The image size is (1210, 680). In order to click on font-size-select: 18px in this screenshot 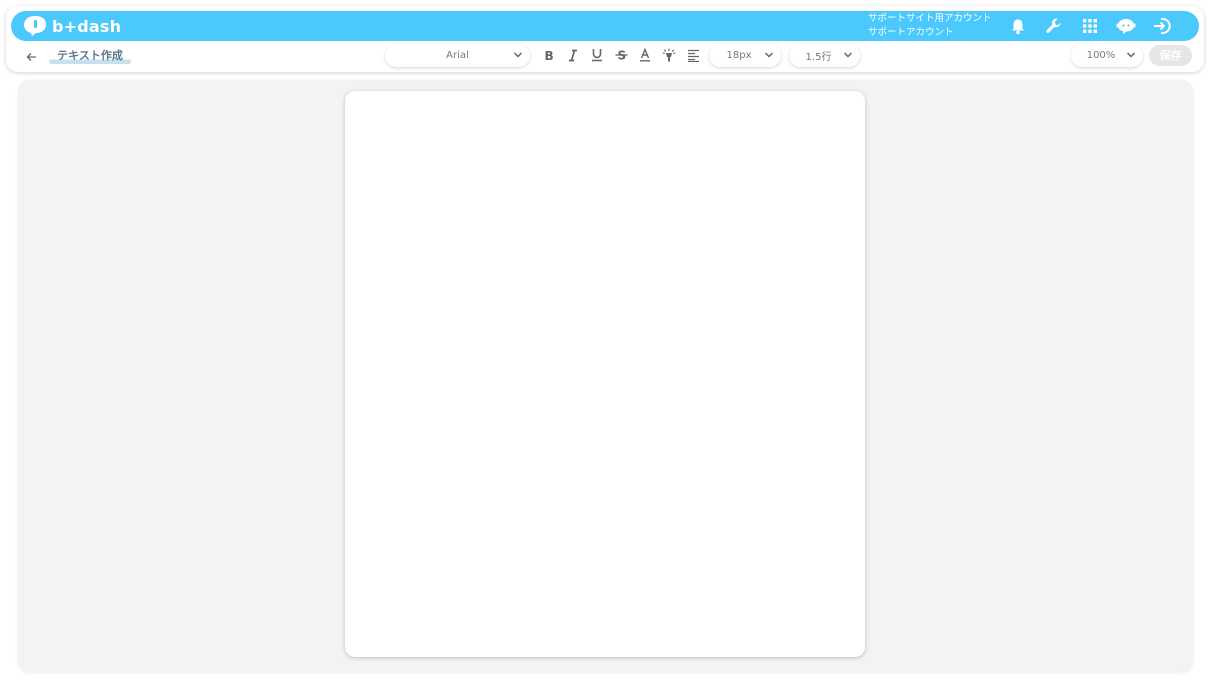, I will do `click(745, 55)`.